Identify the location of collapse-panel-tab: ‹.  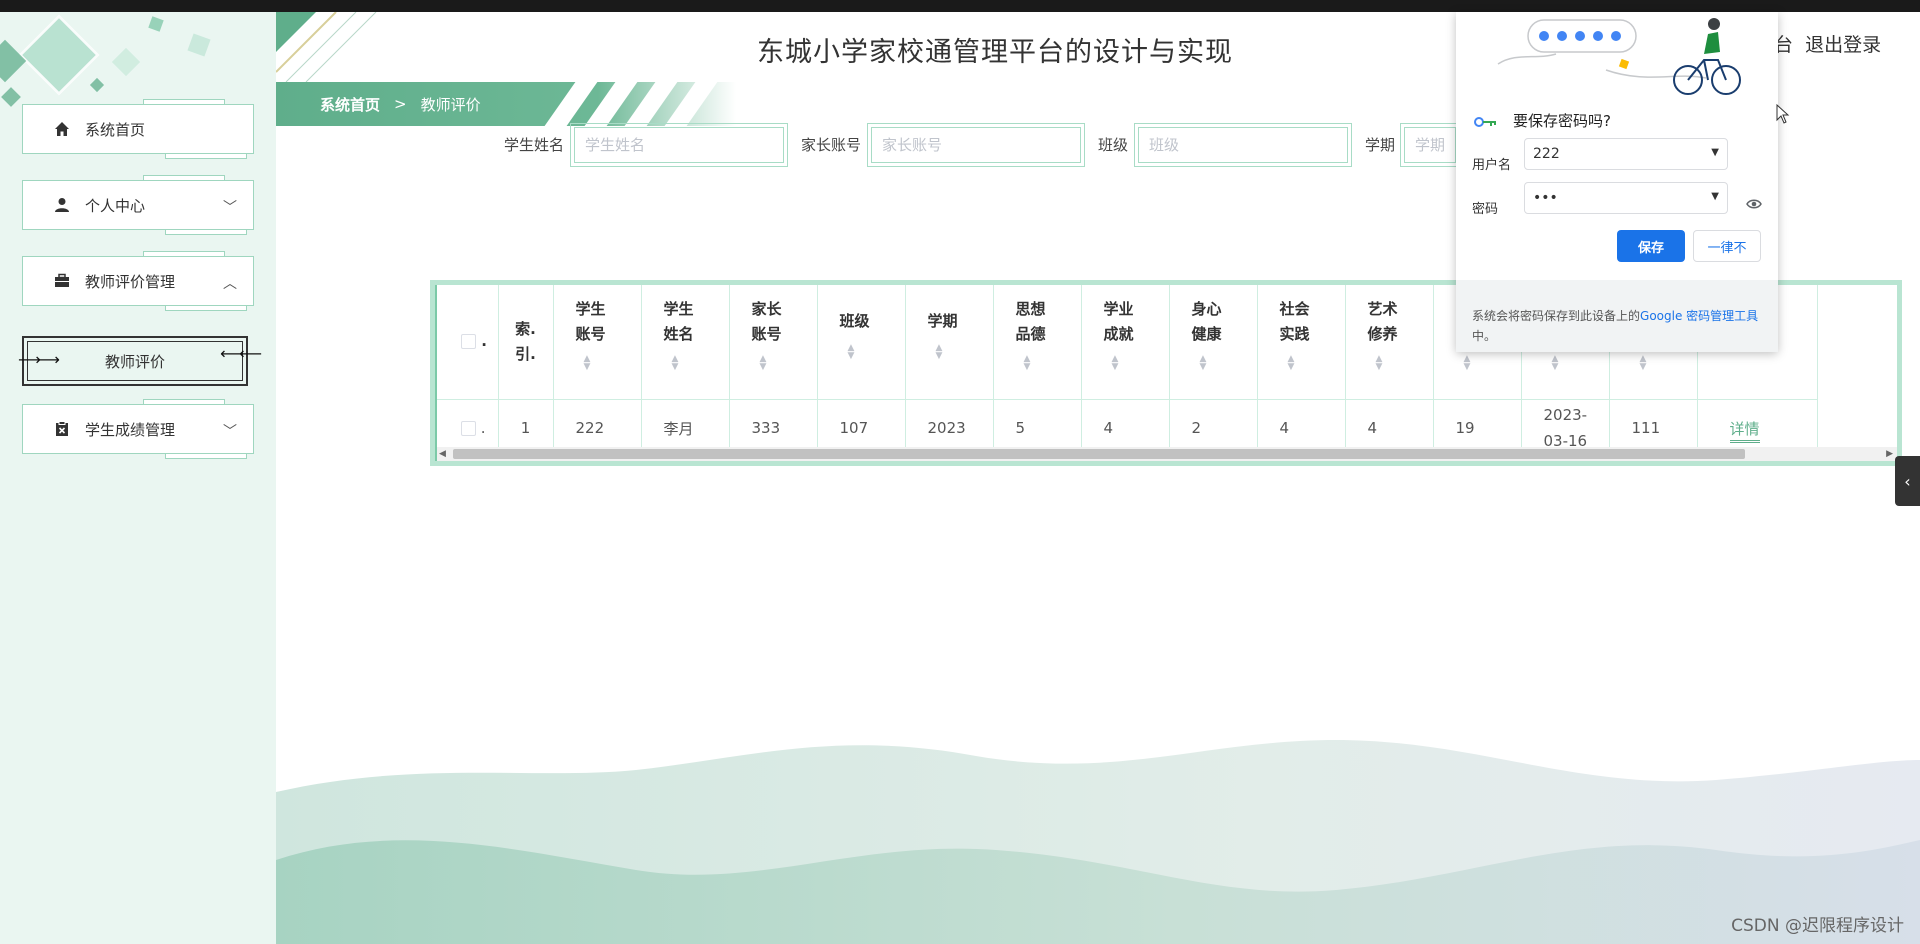
(1907, 481).